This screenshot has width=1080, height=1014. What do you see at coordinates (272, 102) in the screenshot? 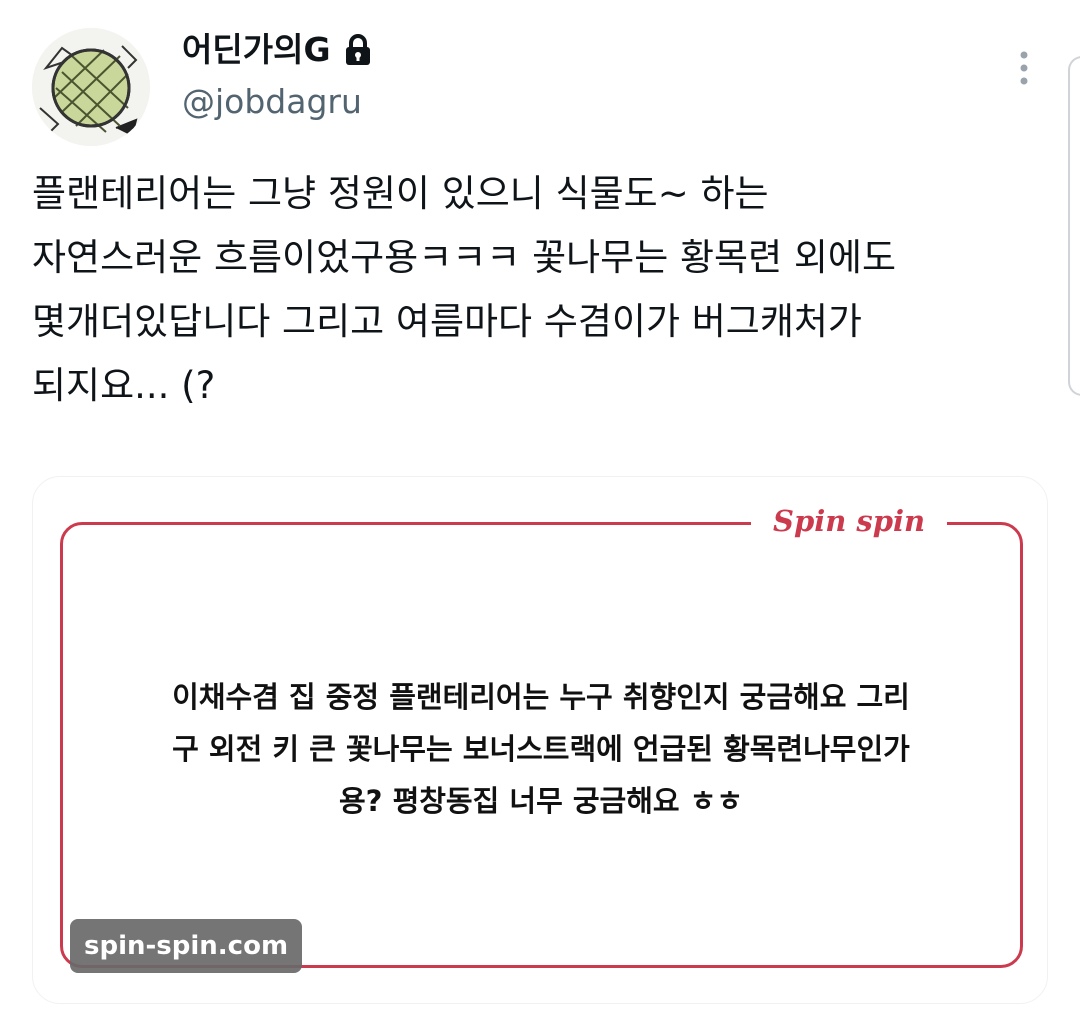
I see `author-handle: @jobdagru` at bounding box center [272, 102].